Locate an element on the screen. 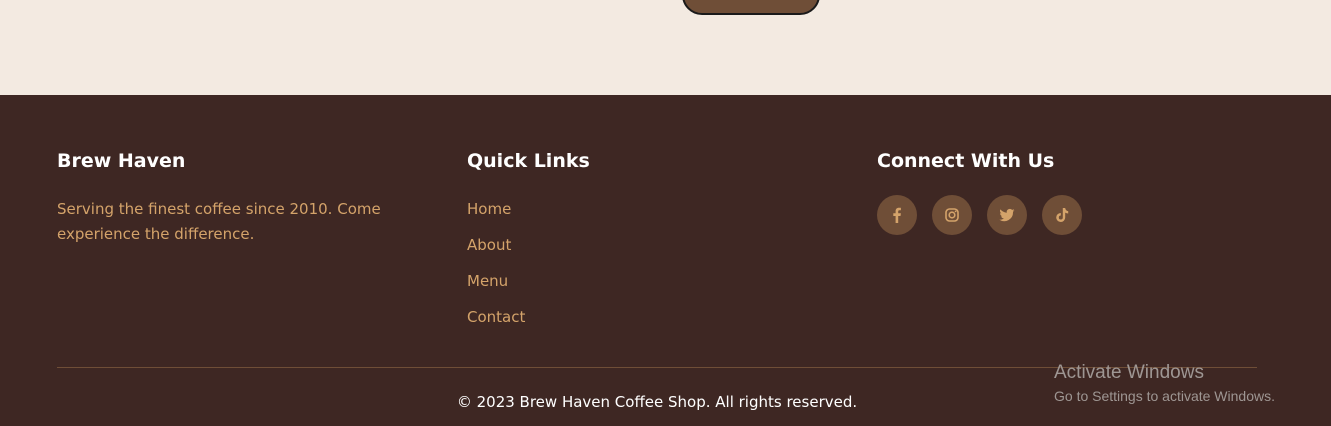  facebook-icon is located at coordinates (897, 215).